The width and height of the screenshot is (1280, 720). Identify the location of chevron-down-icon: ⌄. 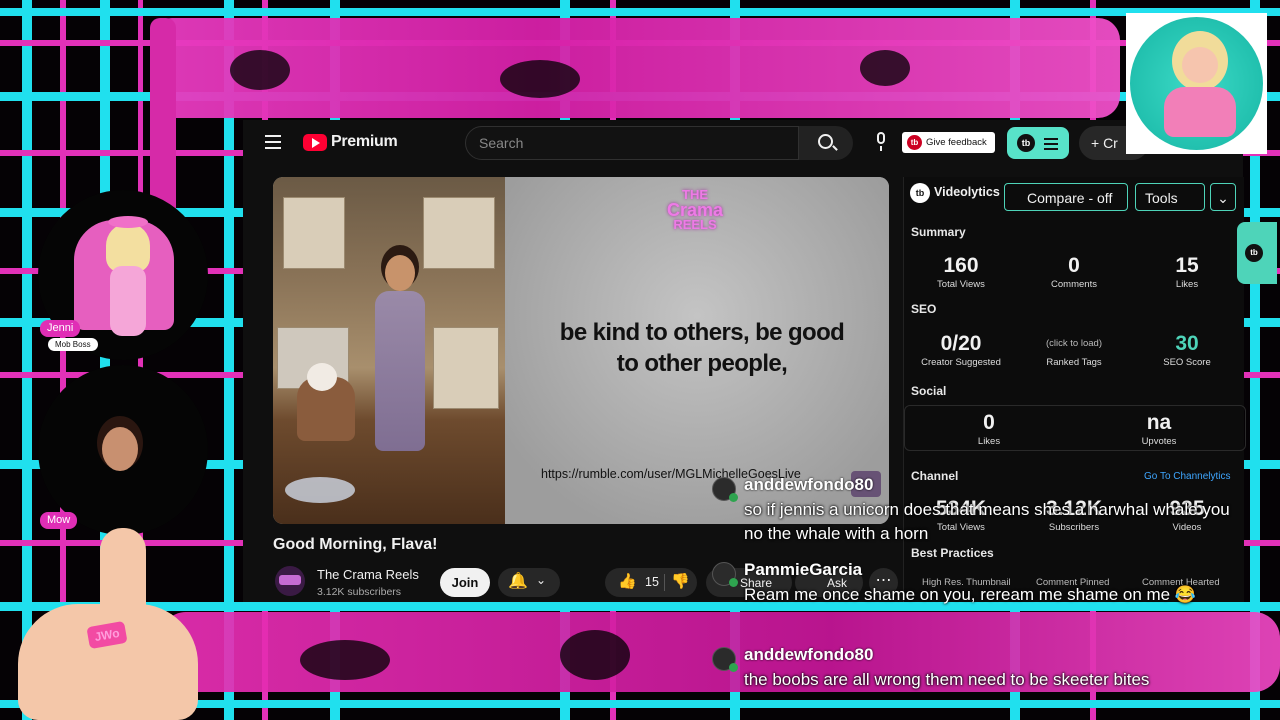
(541, 580).